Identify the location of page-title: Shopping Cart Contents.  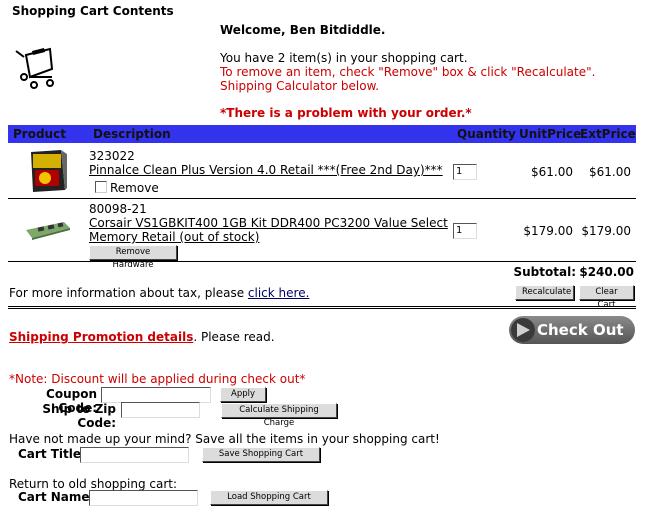
(93, 11).